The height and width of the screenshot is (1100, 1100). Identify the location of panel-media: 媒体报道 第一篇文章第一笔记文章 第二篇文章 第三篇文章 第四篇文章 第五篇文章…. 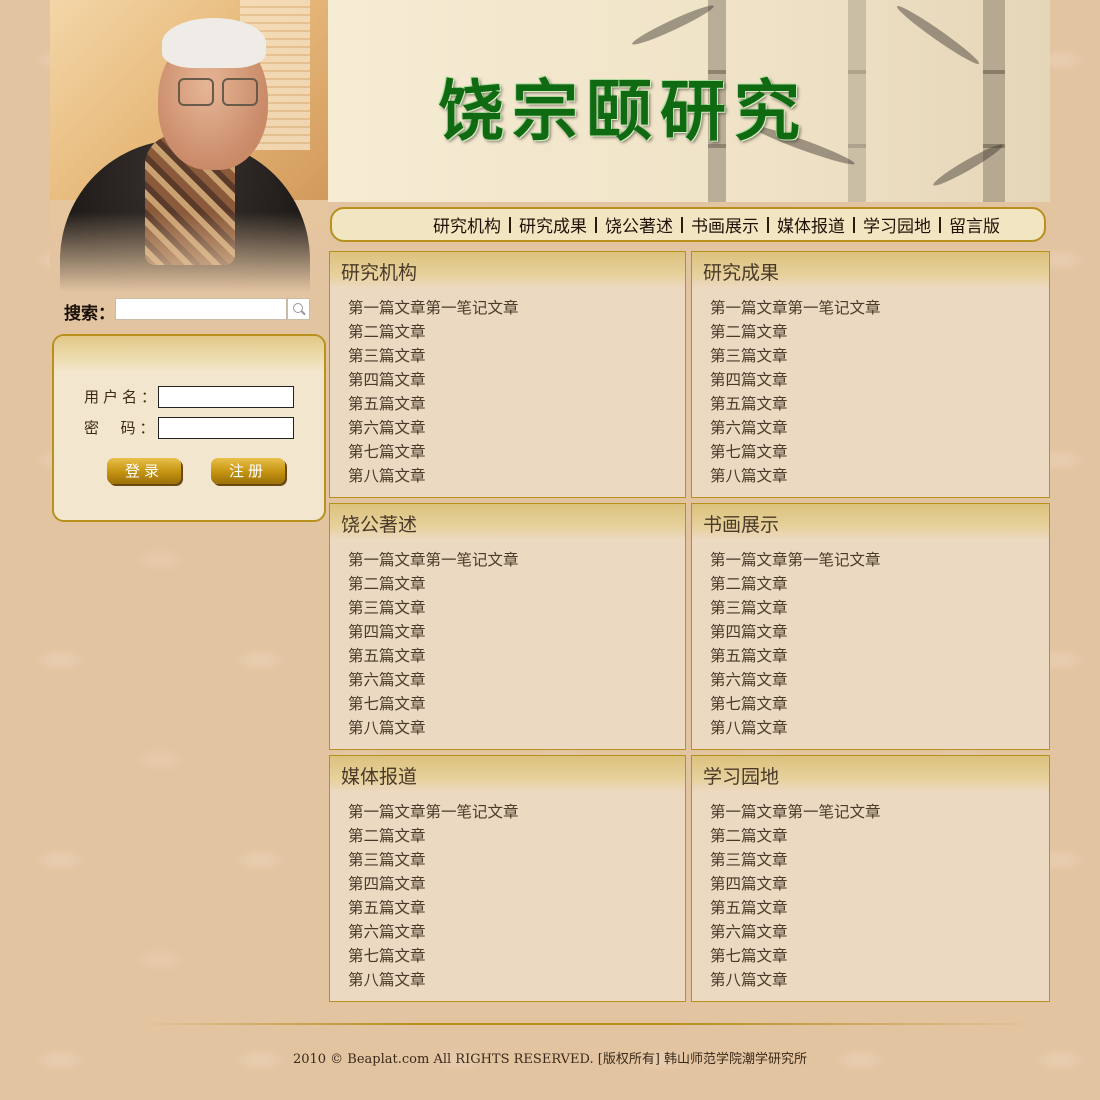
(507, 878).